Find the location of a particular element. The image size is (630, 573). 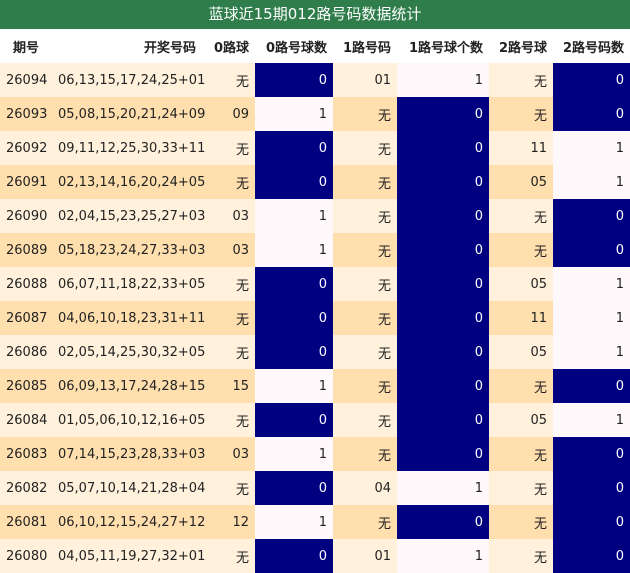

numbers-cell: 02,05,14,25,30,32+05 is located at coordinates (128, 352).